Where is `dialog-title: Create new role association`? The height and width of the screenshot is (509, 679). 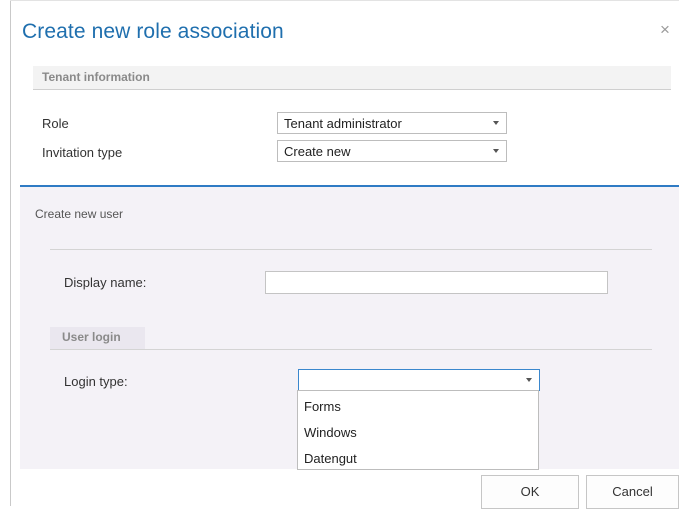 dialog-title: Create new role association is located at coordinates (153, 31).